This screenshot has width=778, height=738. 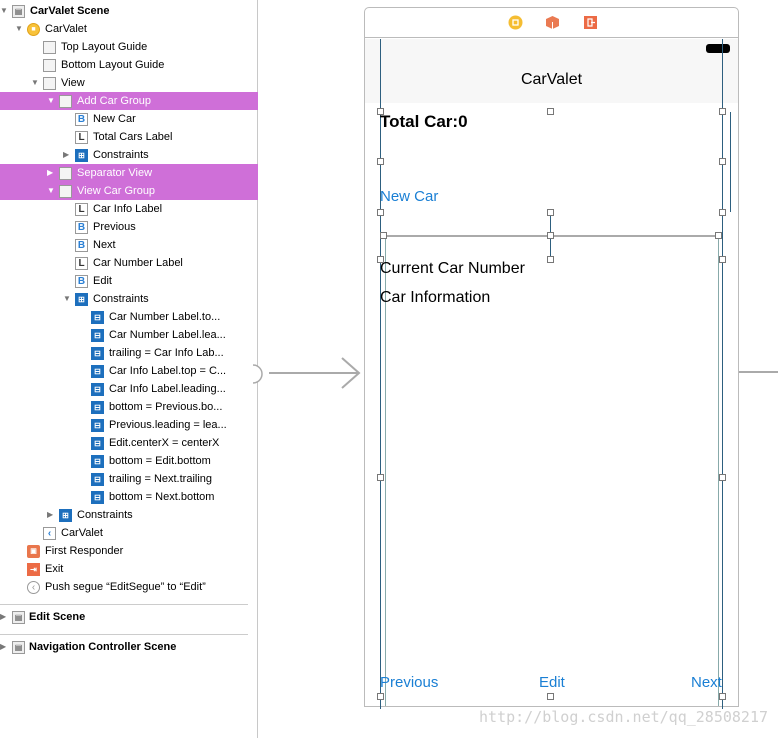 I want to click on new-car-button: New Car, so click(x=409, y=196).